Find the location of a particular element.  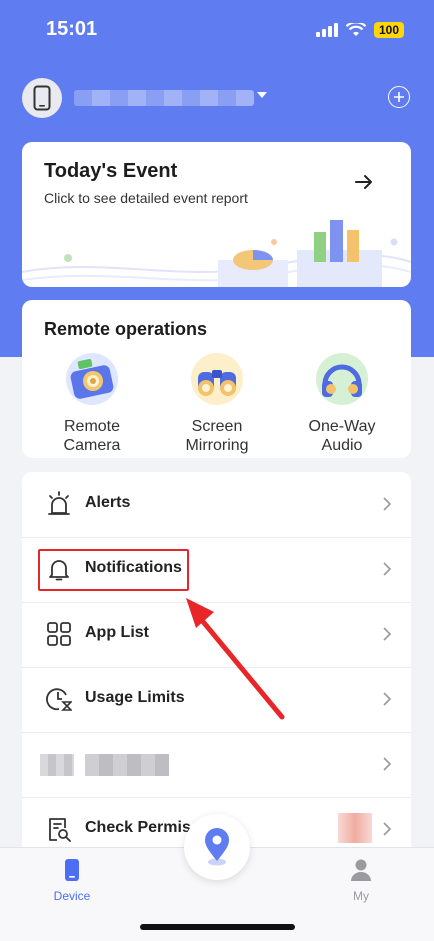

tab-my: My is located at coordinates (361, 880).